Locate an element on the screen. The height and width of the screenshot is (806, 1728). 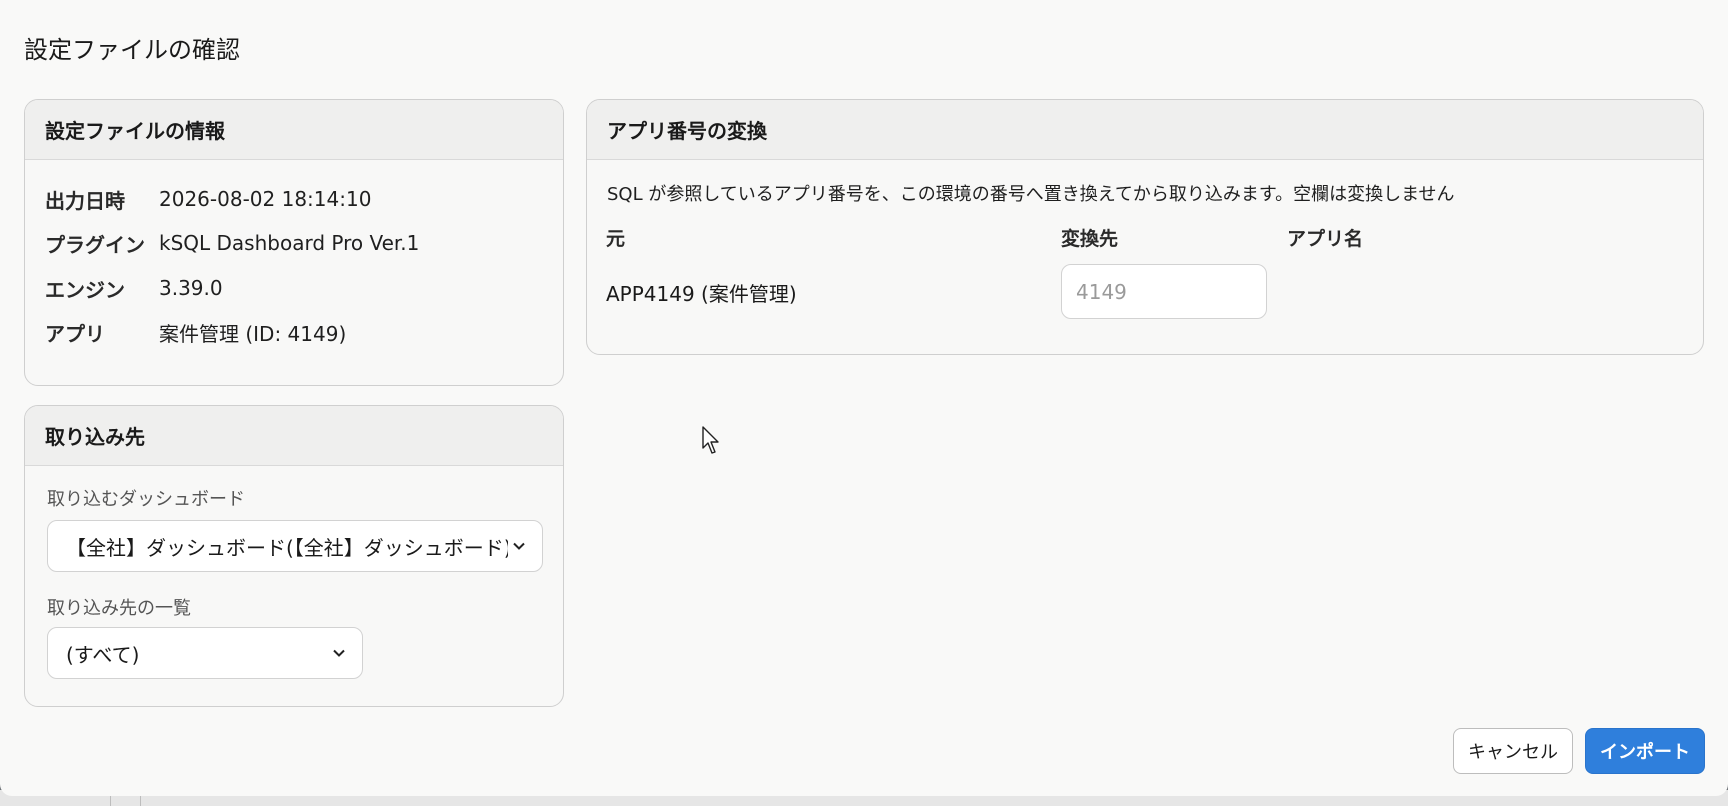
card-title: 取り込み先 is located at coordinates (294, 436).